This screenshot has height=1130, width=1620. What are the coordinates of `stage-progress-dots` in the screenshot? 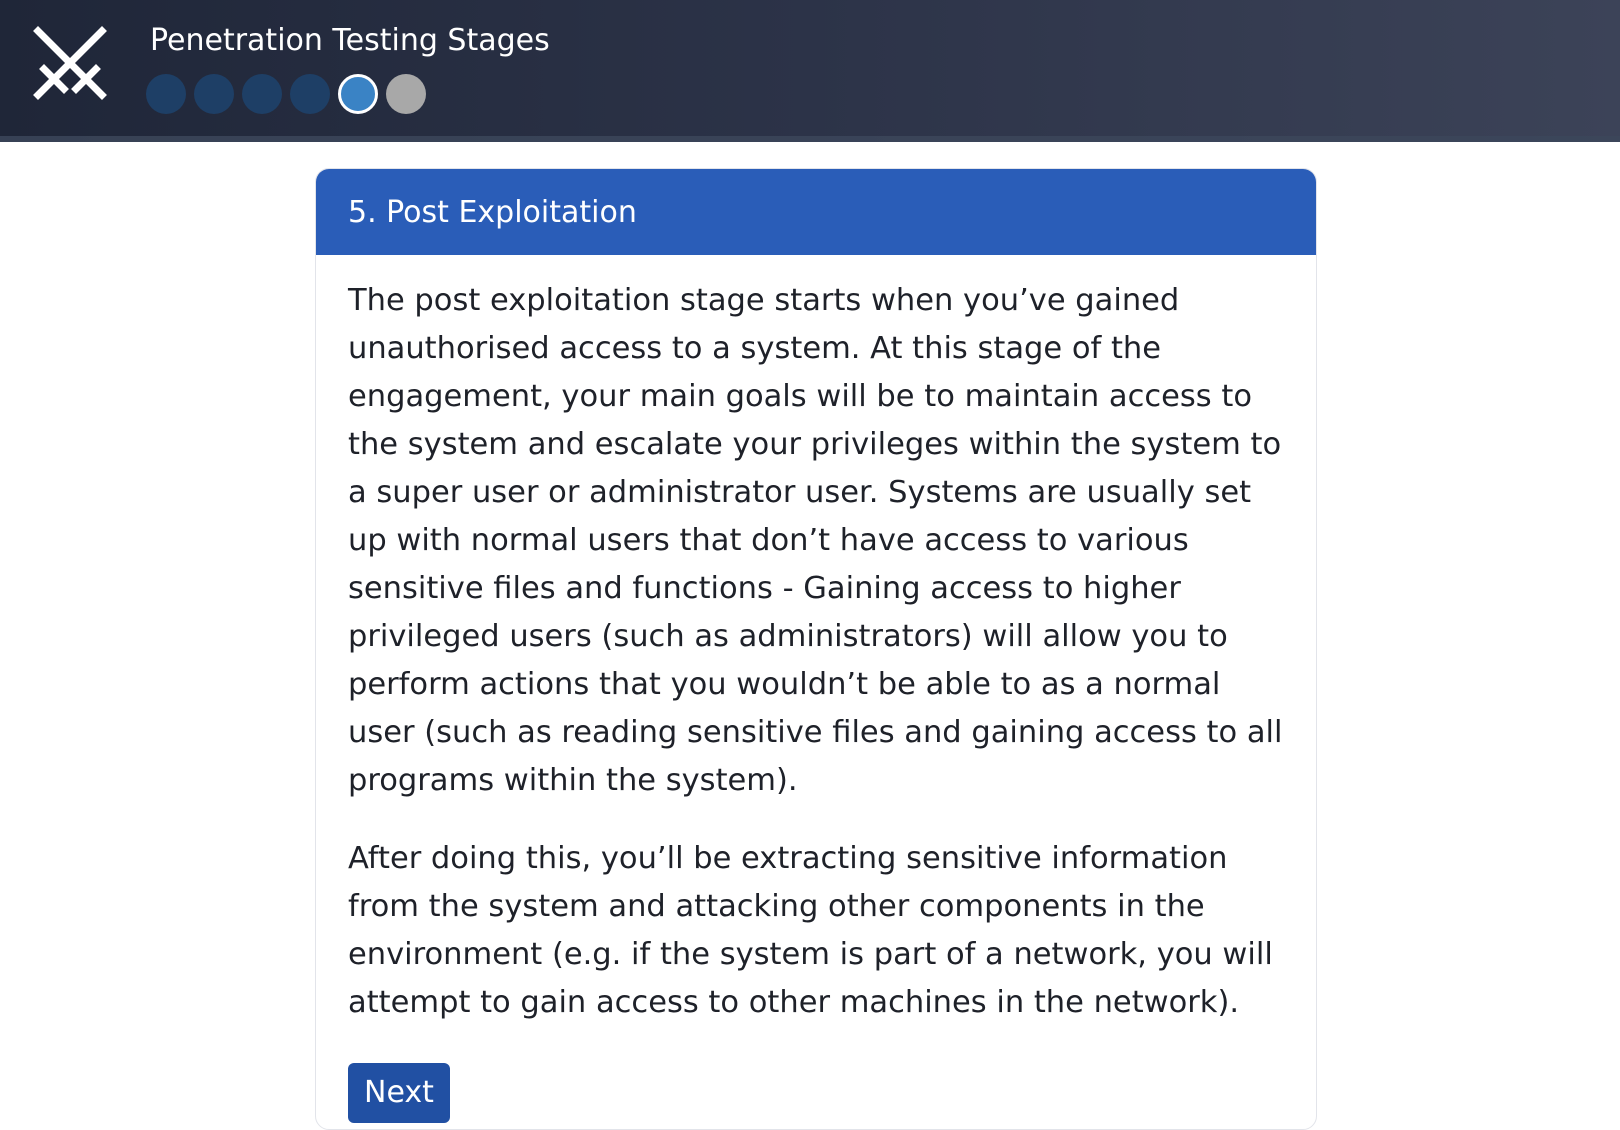 It's located at (286, 95).